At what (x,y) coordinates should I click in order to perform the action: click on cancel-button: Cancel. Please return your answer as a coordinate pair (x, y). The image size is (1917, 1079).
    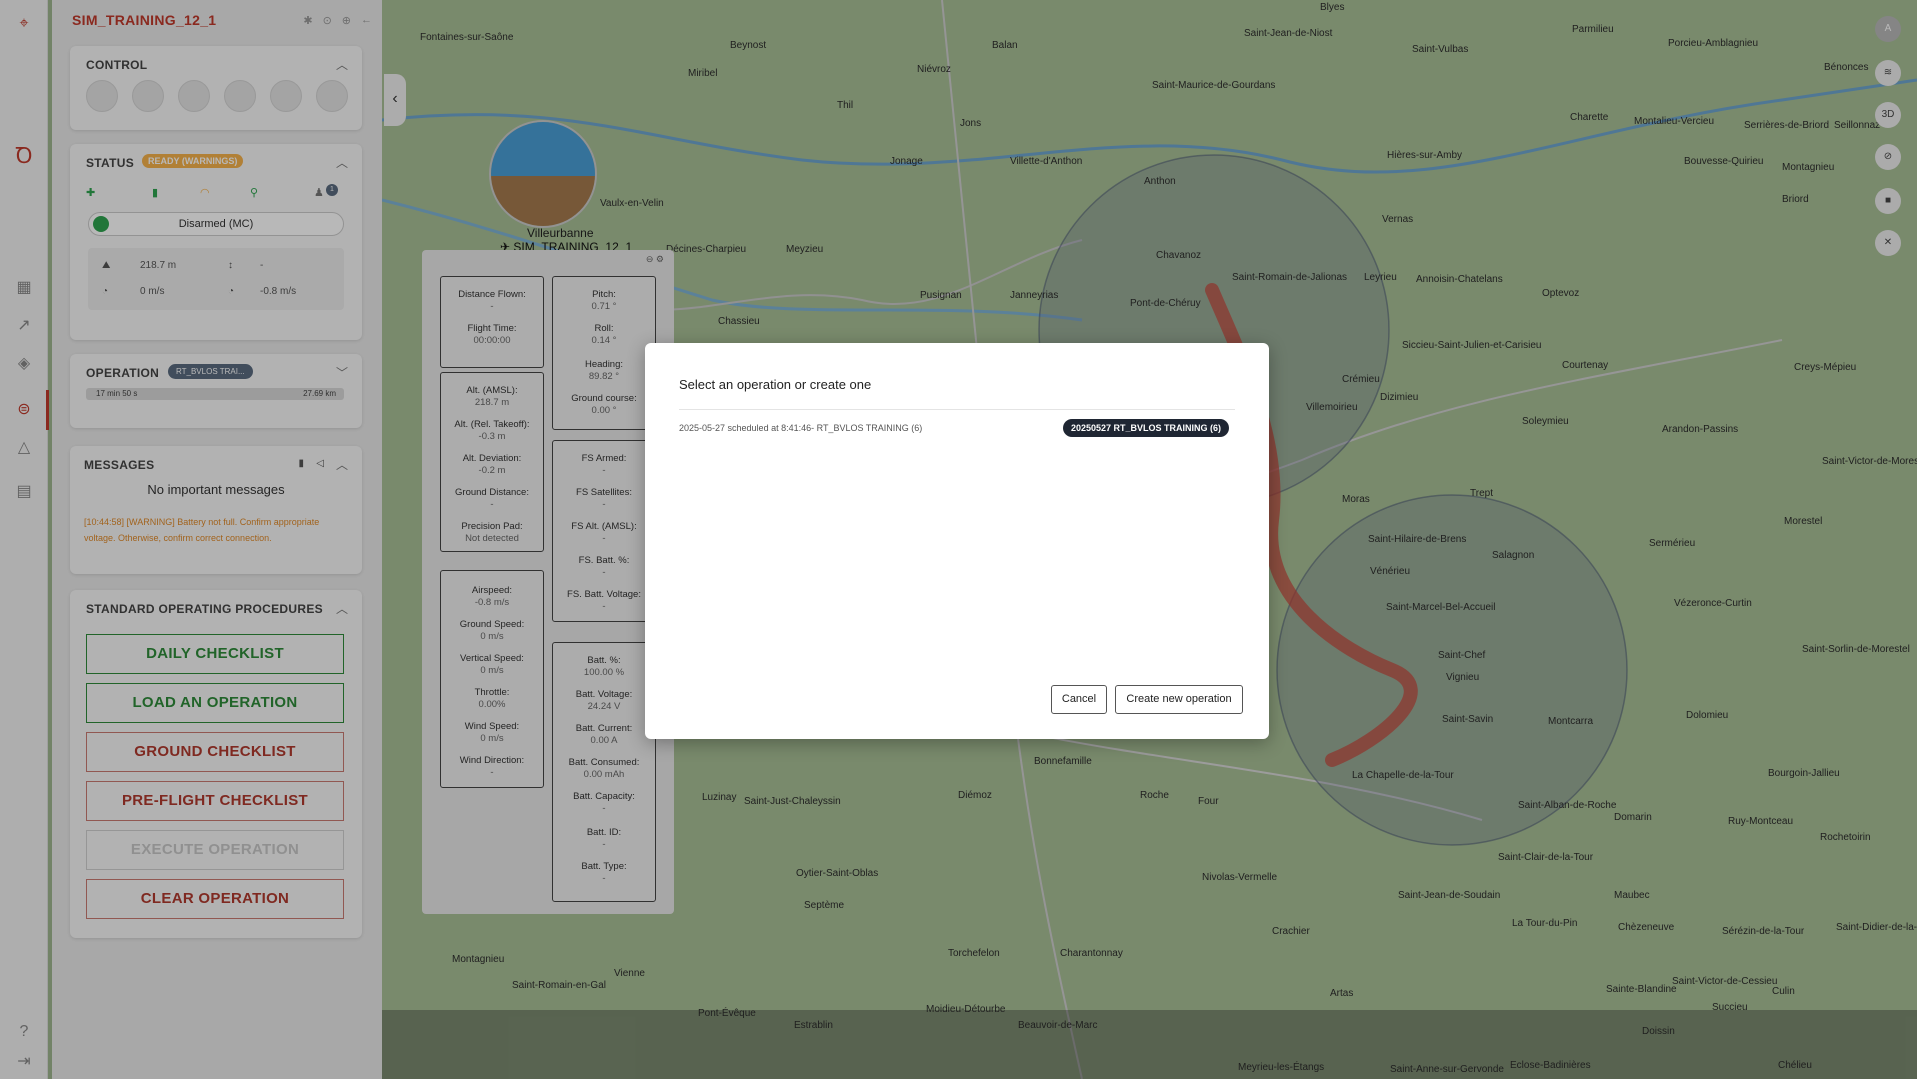
    Looking at the image, I should click on (1079, 699).